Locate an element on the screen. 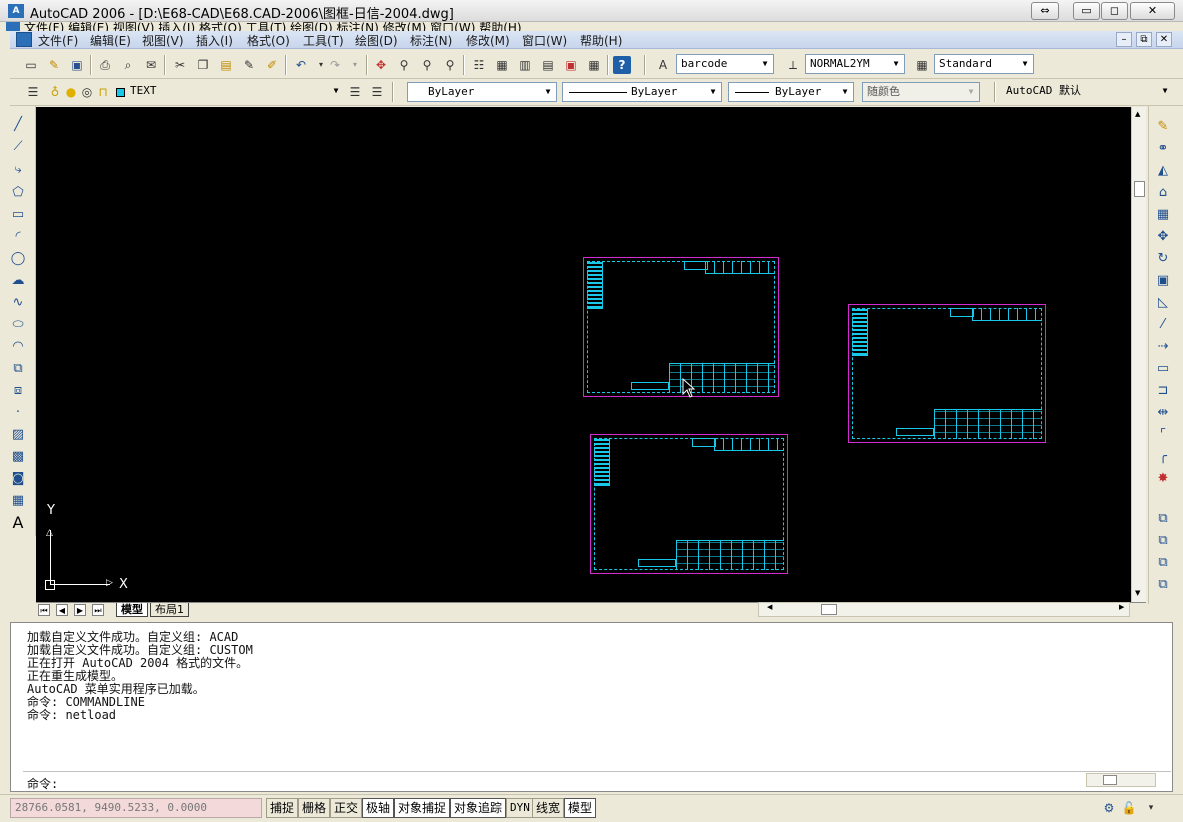 This screenshot has height=822, width=1183. copy-icon: ❐ is located at coordinates (203, 65).